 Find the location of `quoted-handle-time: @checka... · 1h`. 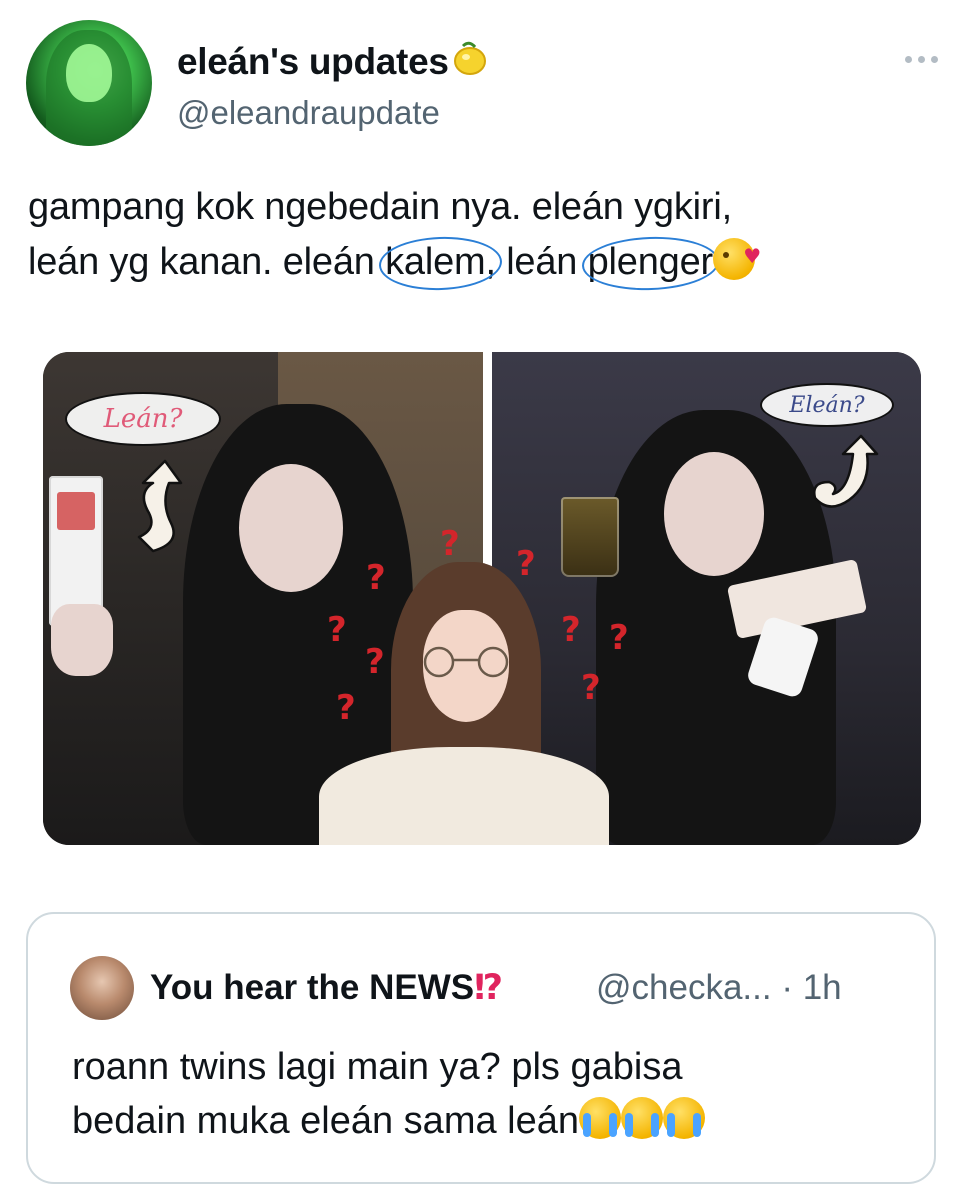

quoted-handle-time: @checka... · 1h is located at coordinates (719, 987).